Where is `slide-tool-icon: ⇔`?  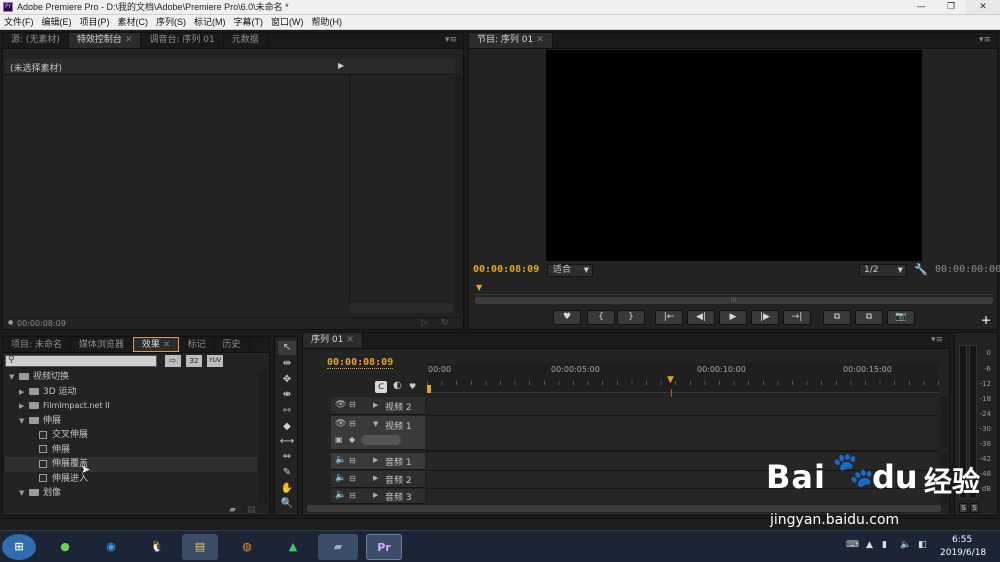
slide-tool-icon: ⇔ is located at coordinates (287, 457).